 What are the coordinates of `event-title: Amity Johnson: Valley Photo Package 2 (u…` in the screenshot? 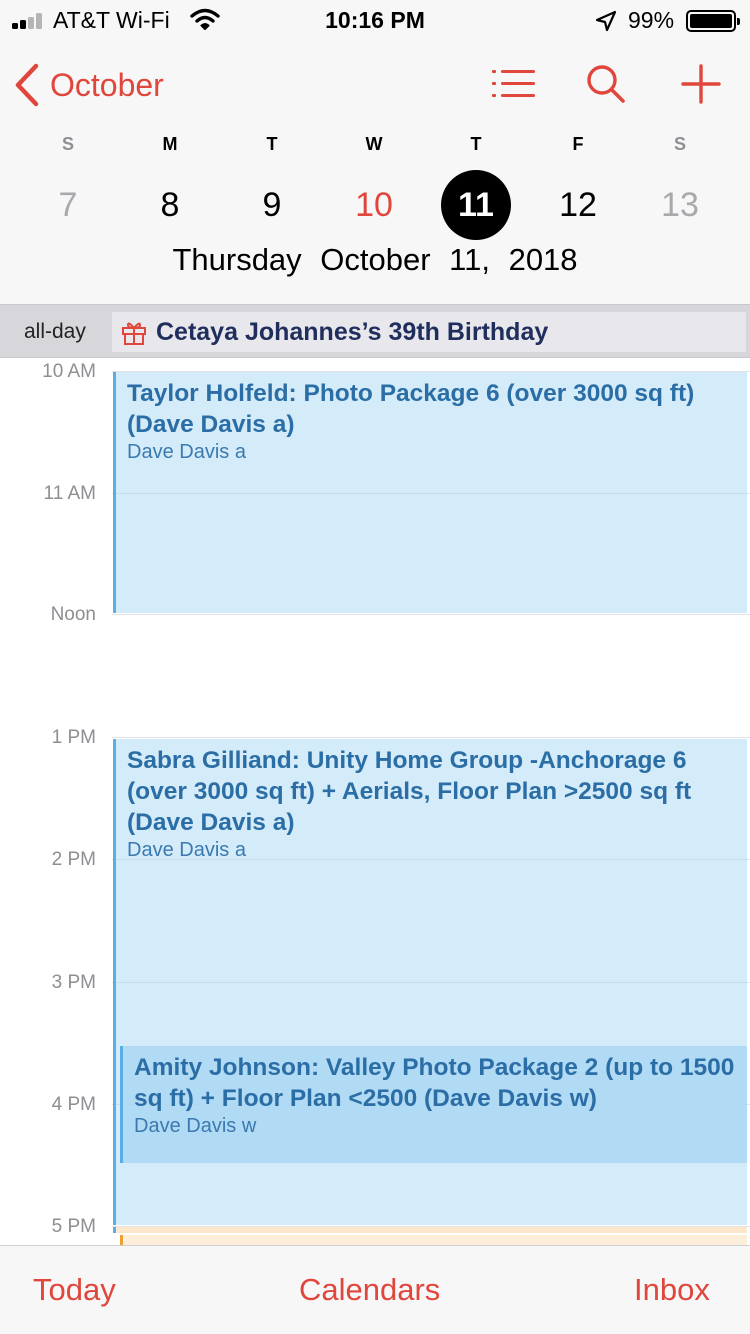 It's located at (434, 1083).